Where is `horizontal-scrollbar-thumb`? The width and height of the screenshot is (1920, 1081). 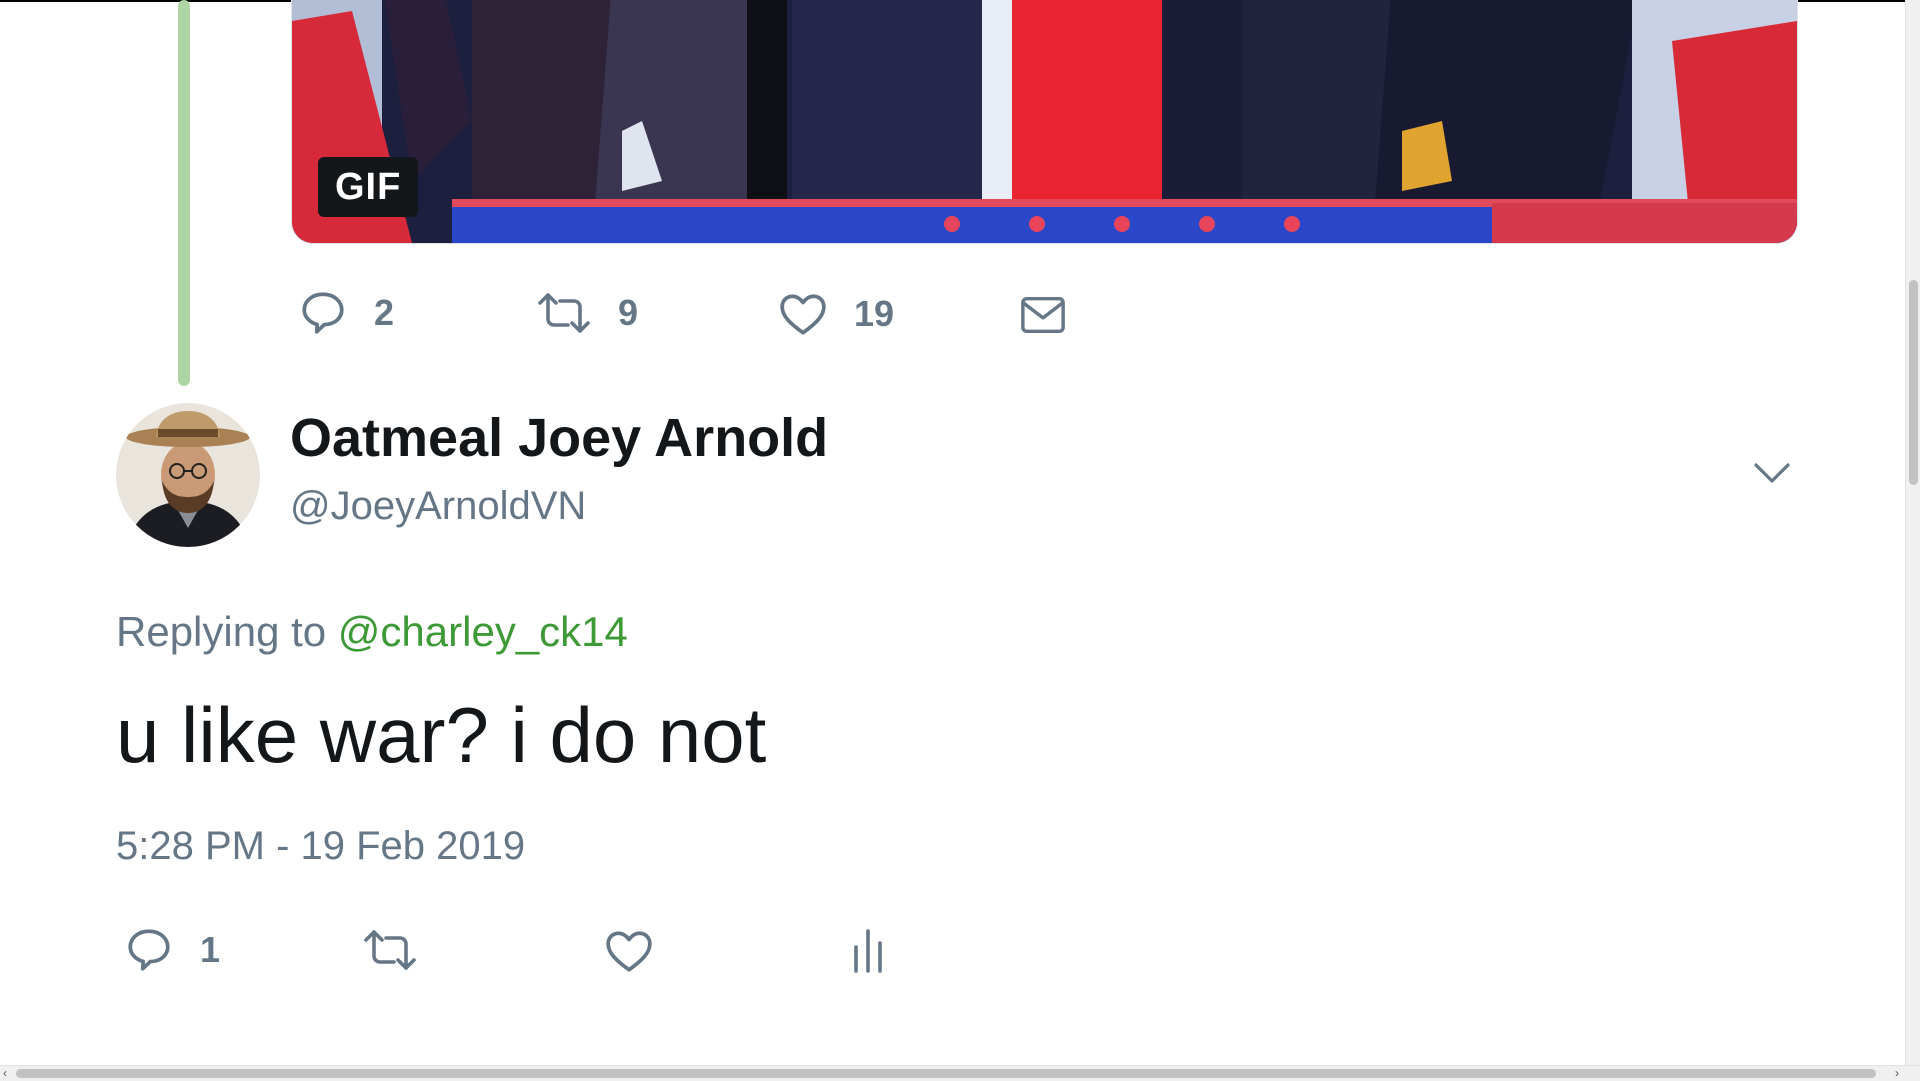
horizontal-scrollbar-thumb is located at coordinates (946, 1073).